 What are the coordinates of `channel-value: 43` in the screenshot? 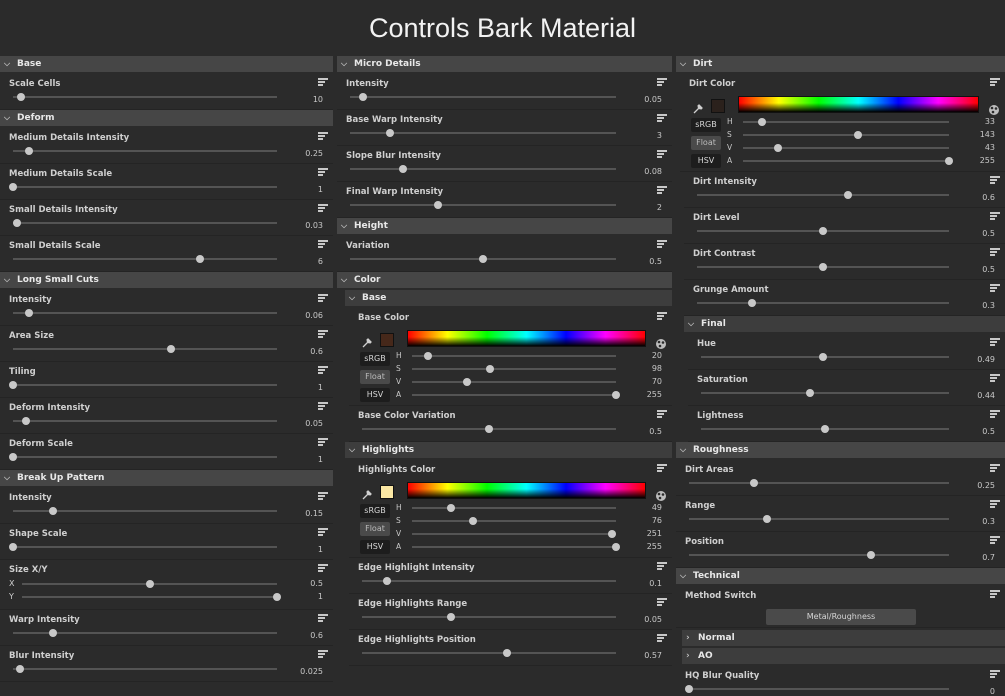 It's located at (990, 147).